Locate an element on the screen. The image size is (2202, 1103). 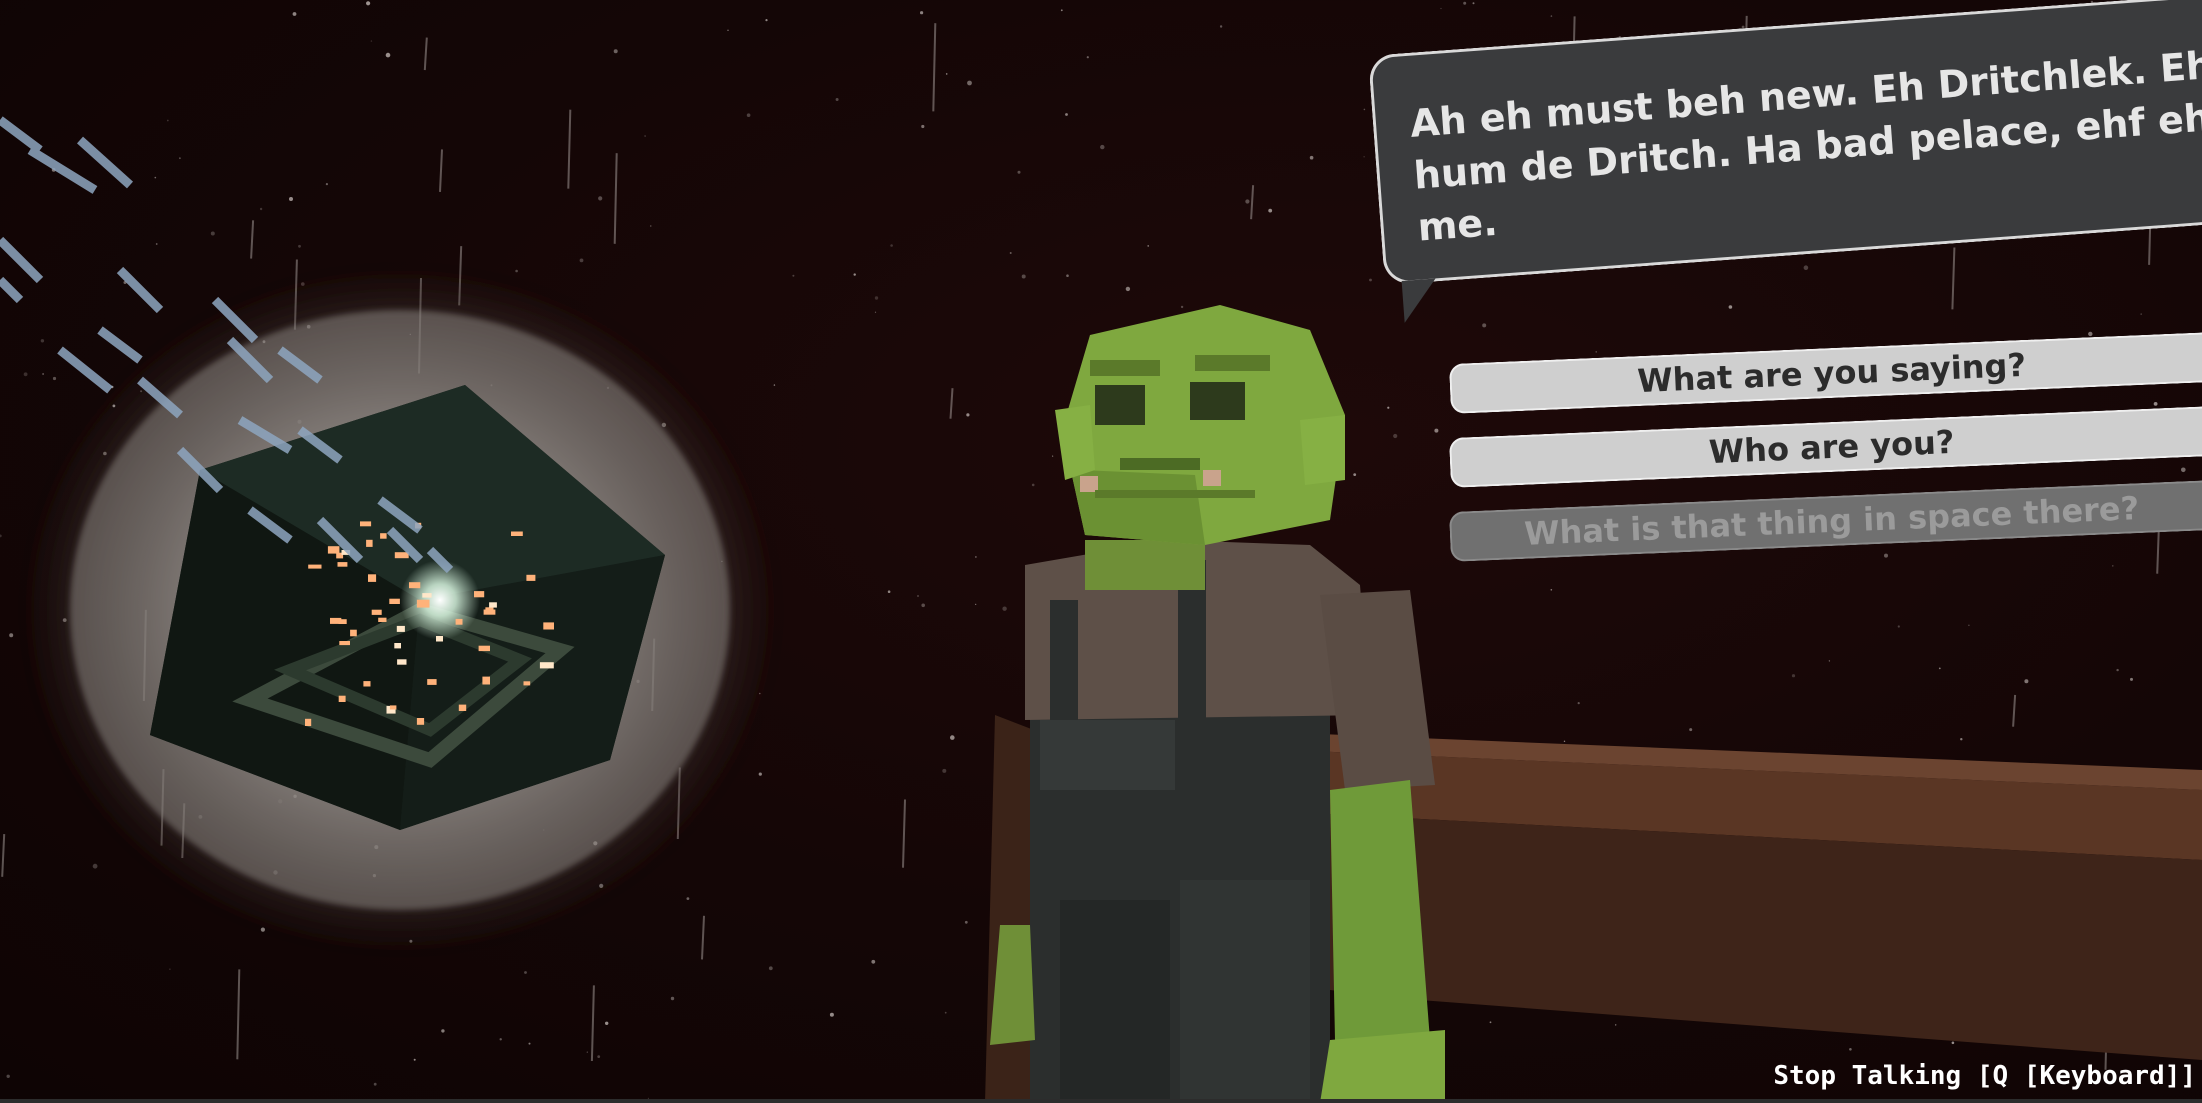
npc-dritchlek is located at coordinates (1217, 704).